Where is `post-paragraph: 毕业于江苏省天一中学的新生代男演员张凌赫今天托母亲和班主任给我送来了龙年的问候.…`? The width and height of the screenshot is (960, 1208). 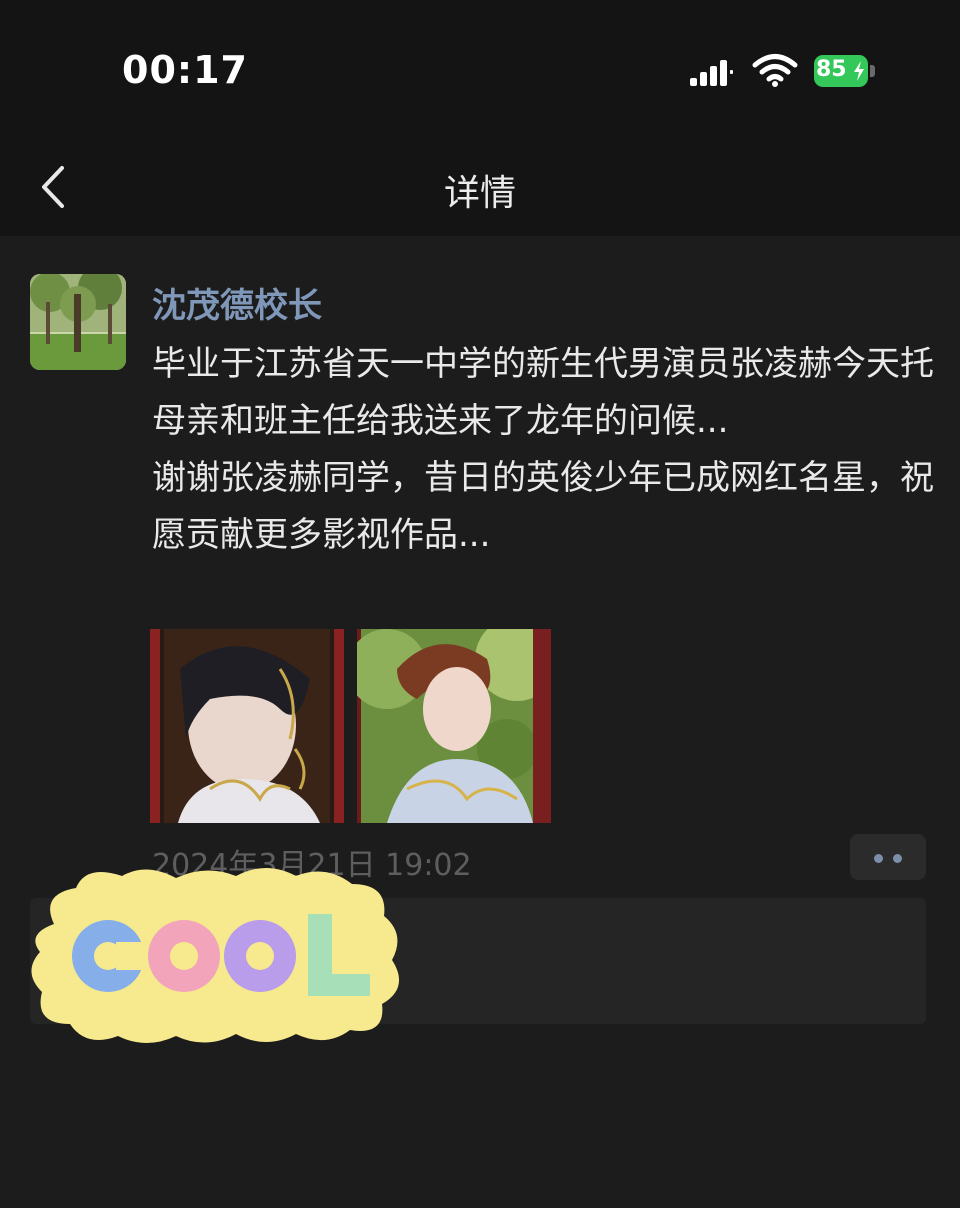 post-paragraph: 毕业于江苏省天一中学的新生代男演员张凌赫今天托母亲和班主任给我送来了龙年的问候.… is located at coordinates (543, 392).